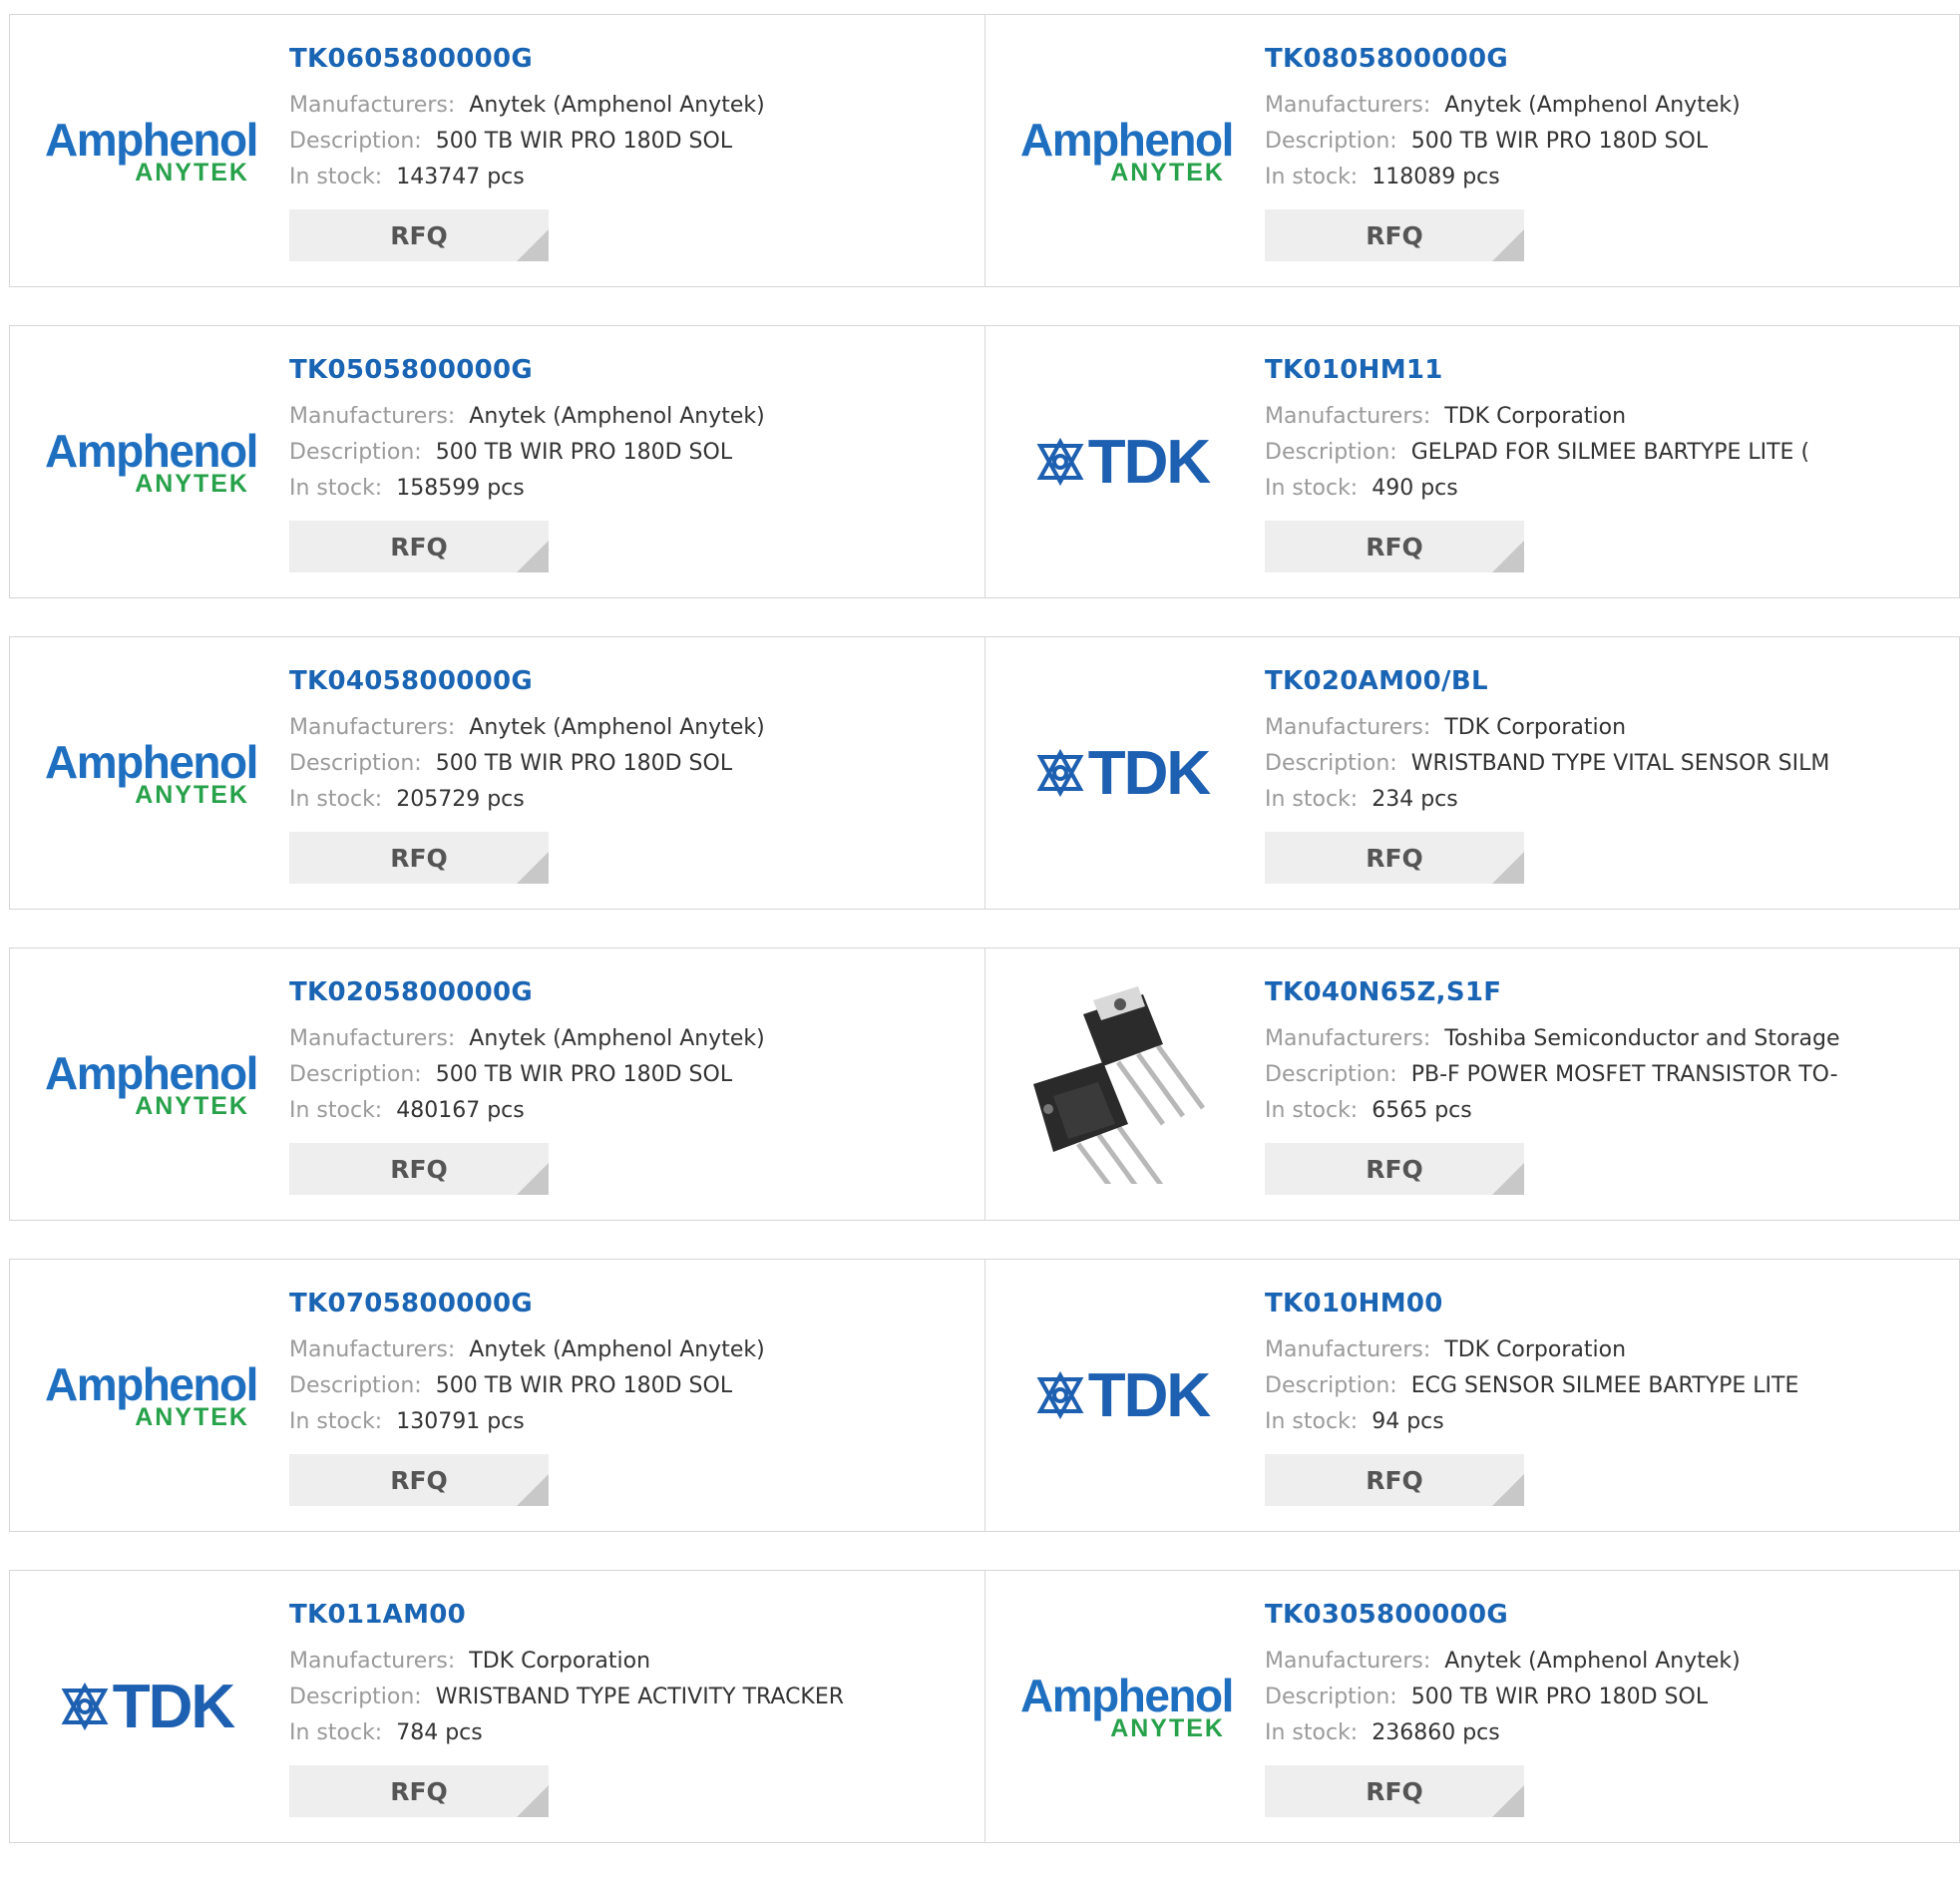 The image size is (1960, 1881). Describe the element at coordinates (1610, 452) in the screenshot. I see `description-value: GELPAD FOR SILMEE BARTYPE LITE (` at that location.